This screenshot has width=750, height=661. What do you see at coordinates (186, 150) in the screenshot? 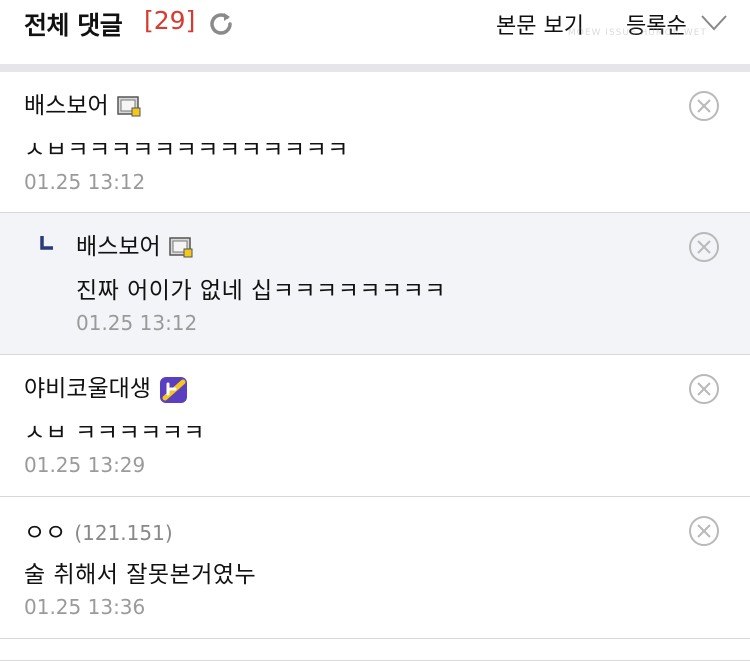
I see `comment-text: ㅅㅂㅋㅋㅋㅋㅋㅋㅋㅋㅋㅋㅋㅋㅋ` at bounding box center [186, 150].